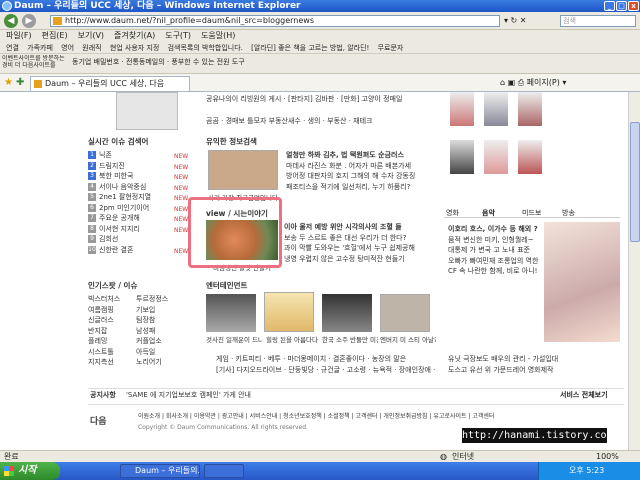  What do you see at coordinates (493, 271) in the screenshot?
I see `article-line: CF 속 나란한 함께, 비로 아니!` at bounding box center [493, 271].